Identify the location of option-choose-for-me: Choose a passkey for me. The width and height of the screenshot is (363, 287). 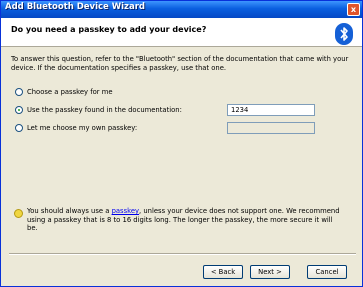
(64, 91).